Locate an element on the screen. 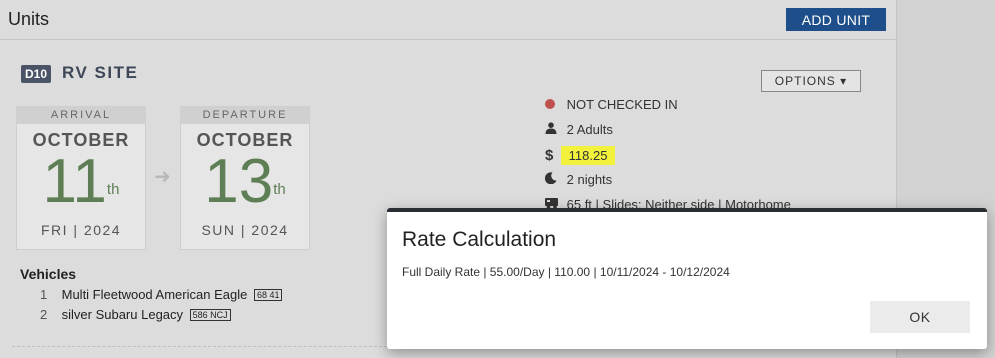  departure-card: DEPARTURE OCTOBER 13th SUN | 2024 is located at coordinates (245, 178).